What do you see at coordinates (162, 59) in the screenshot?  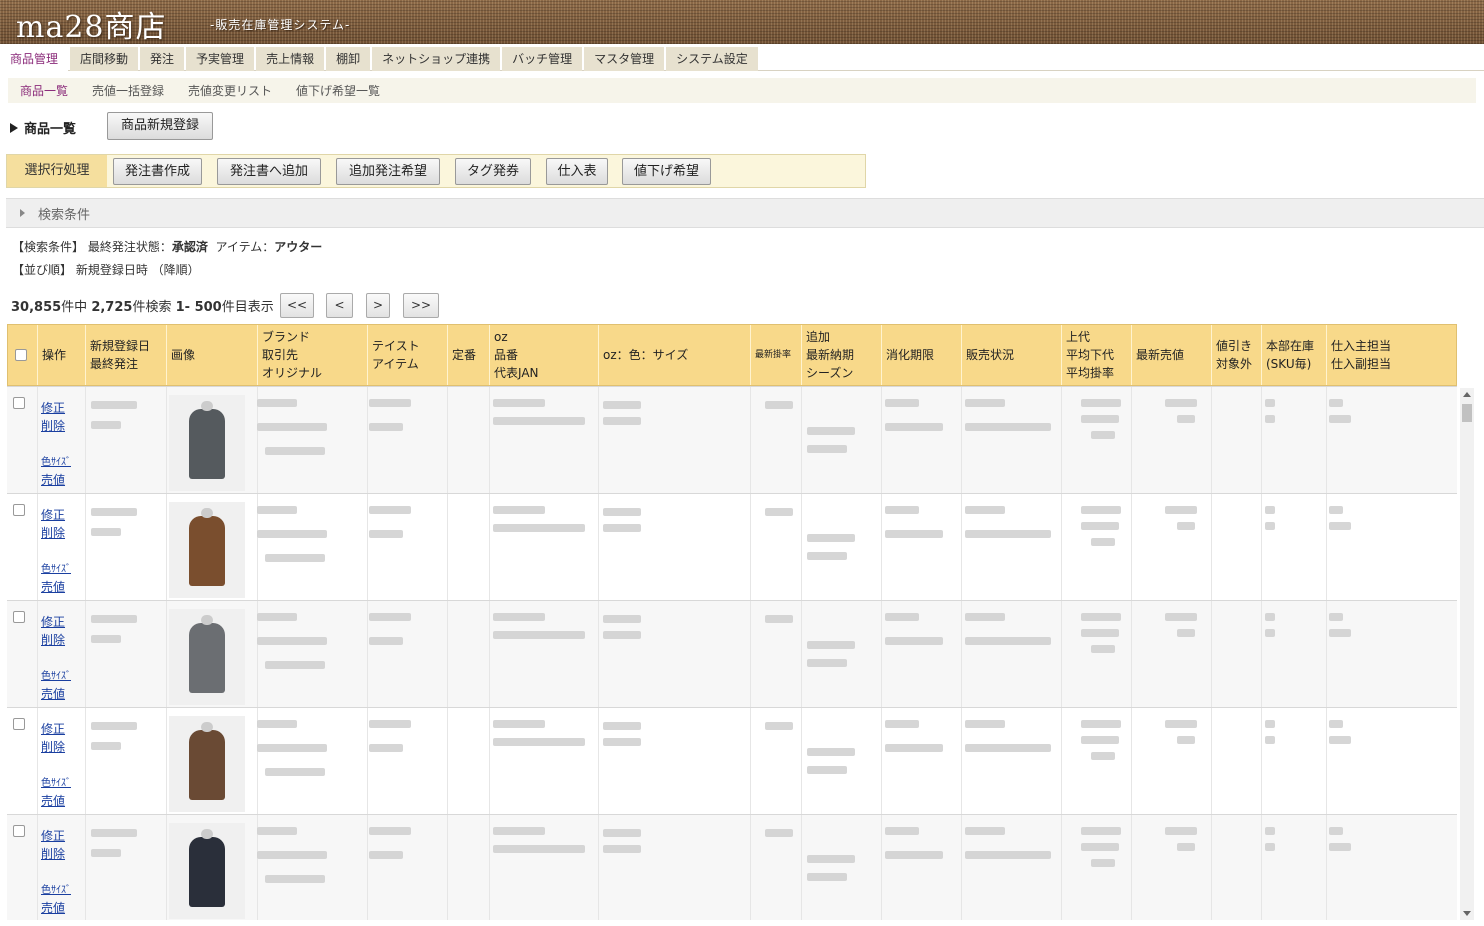 I see `main-nav-tab: 発注` at bounding box center [162, 59].